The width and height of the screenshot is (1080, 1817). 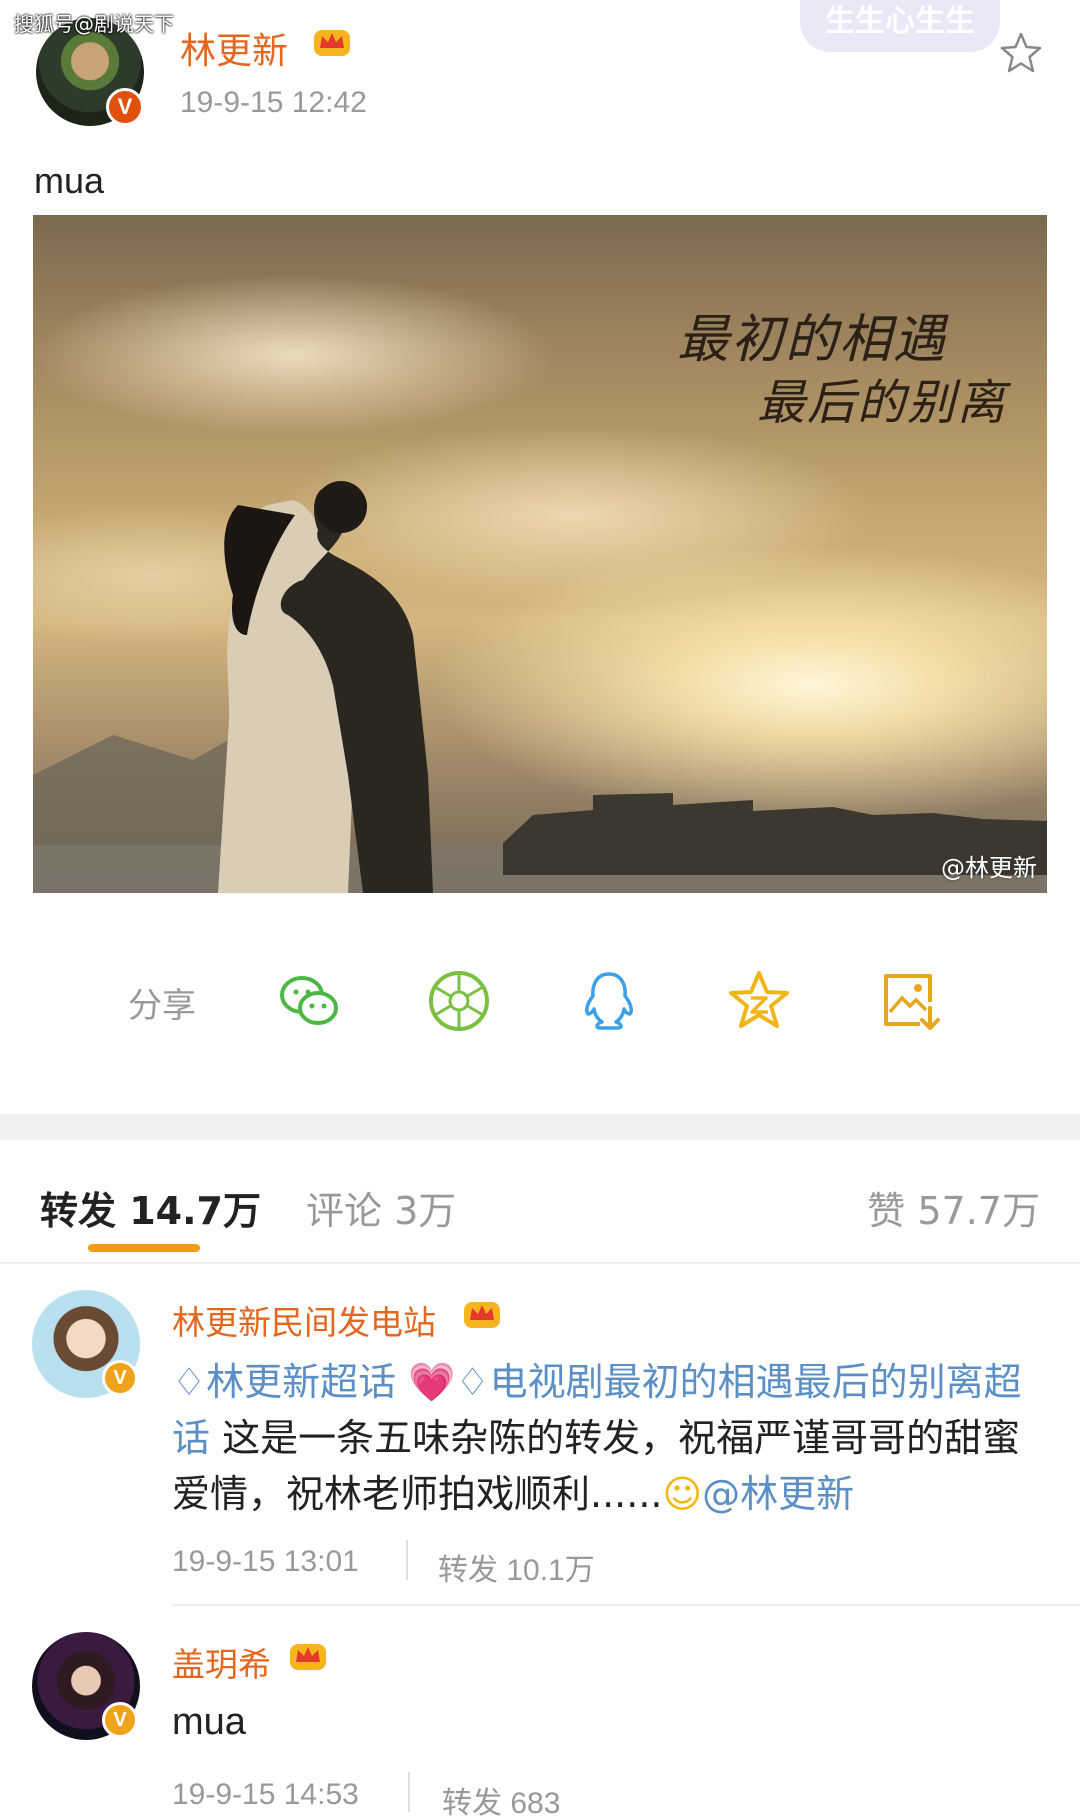 What do you see at coordinates (811, 340) in the screenshot?
I see `photo-title-line1: 最初的相遇` at bounding box center [811, 340].